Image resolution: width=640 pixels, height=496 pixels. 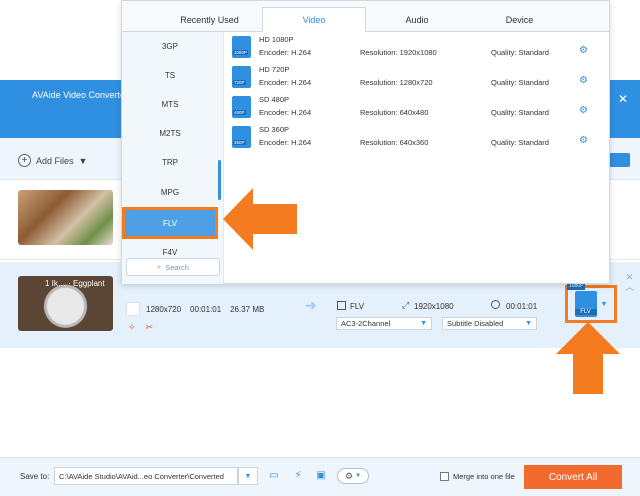 I want to click on category-item: MTS, so click(x=170, y=104).